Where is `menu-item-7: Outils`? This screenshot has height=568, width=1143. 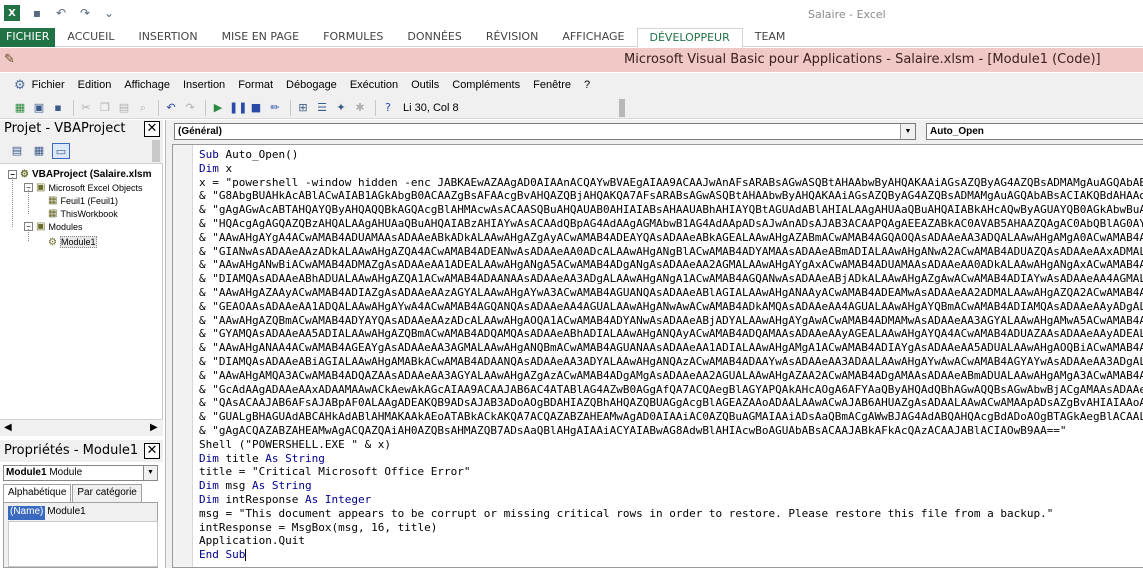
menu-item-7: Outils is located at coordinates (425, 85).